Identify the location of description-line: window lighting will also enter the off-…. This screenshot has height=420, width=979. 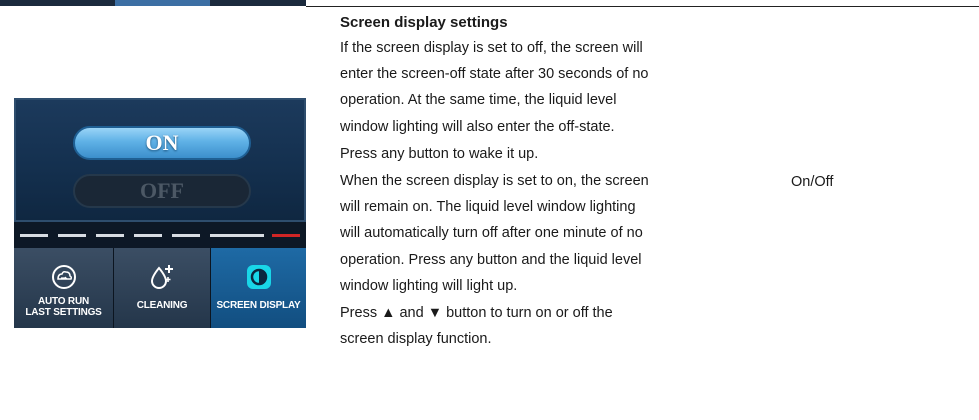
(477, 127).